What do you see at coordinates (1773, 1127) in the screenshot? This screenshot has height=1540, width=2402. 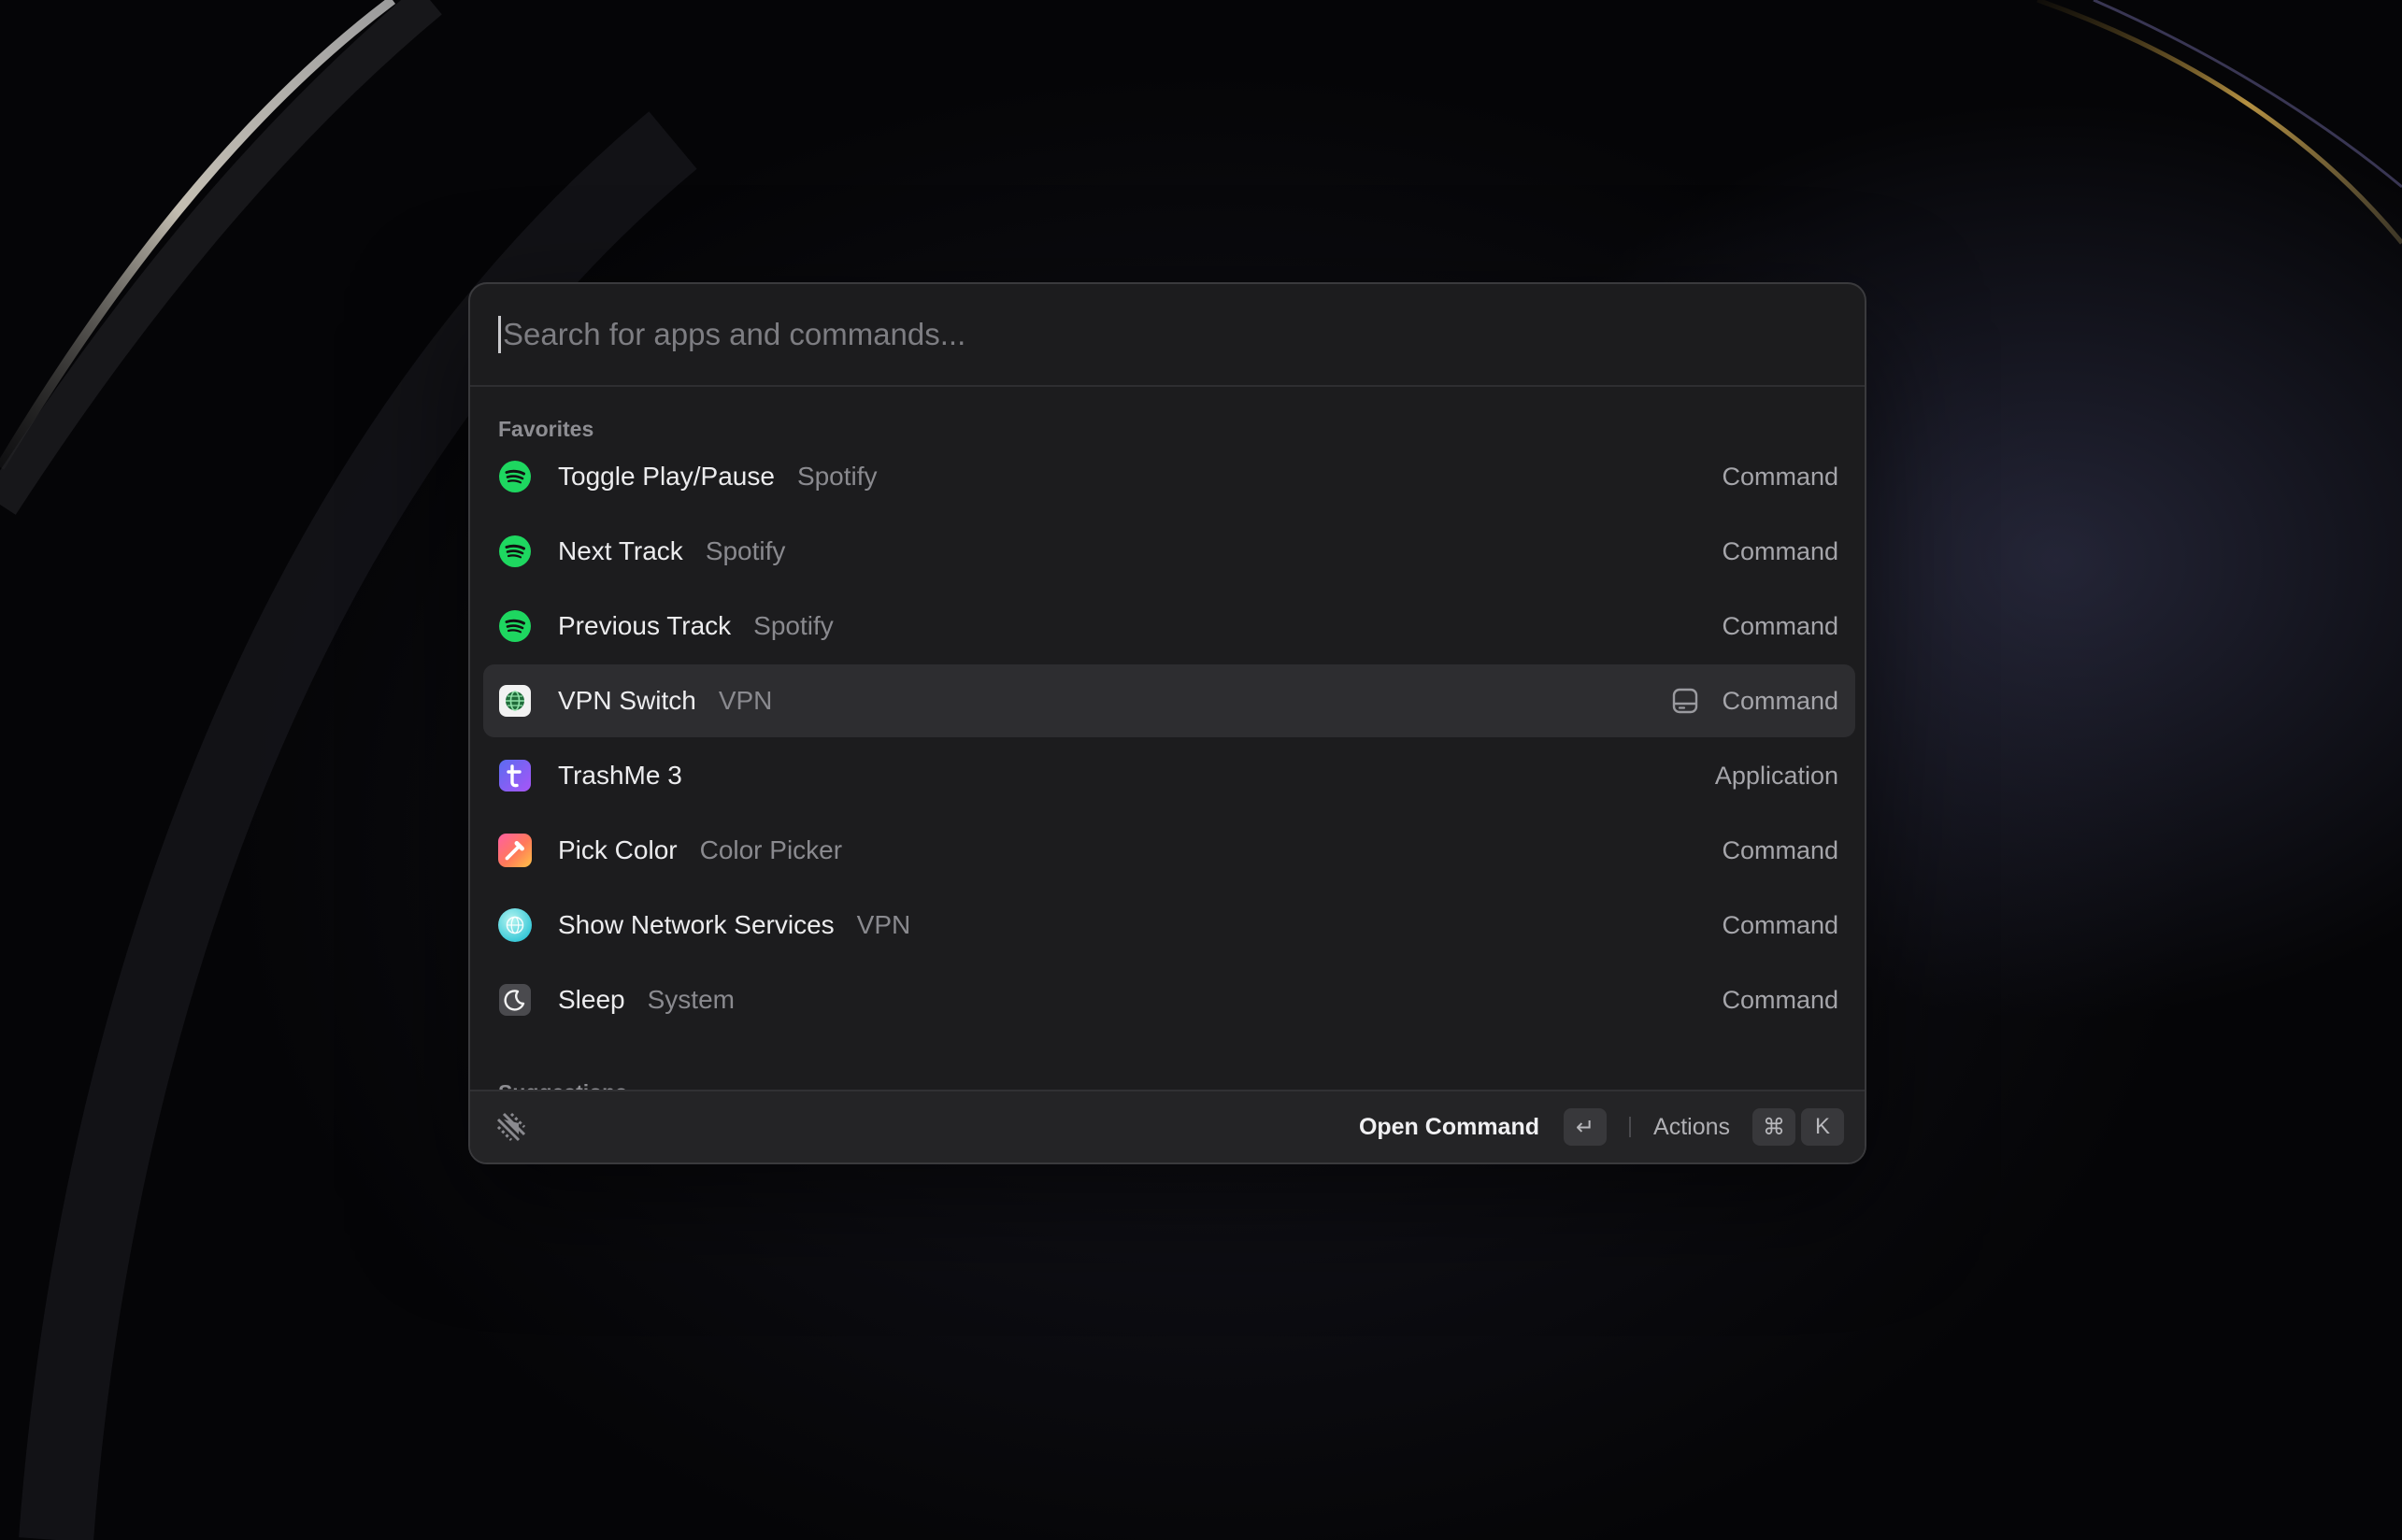 I see `command-key-hint: ⌘` at bounding box center [1773, 1127].